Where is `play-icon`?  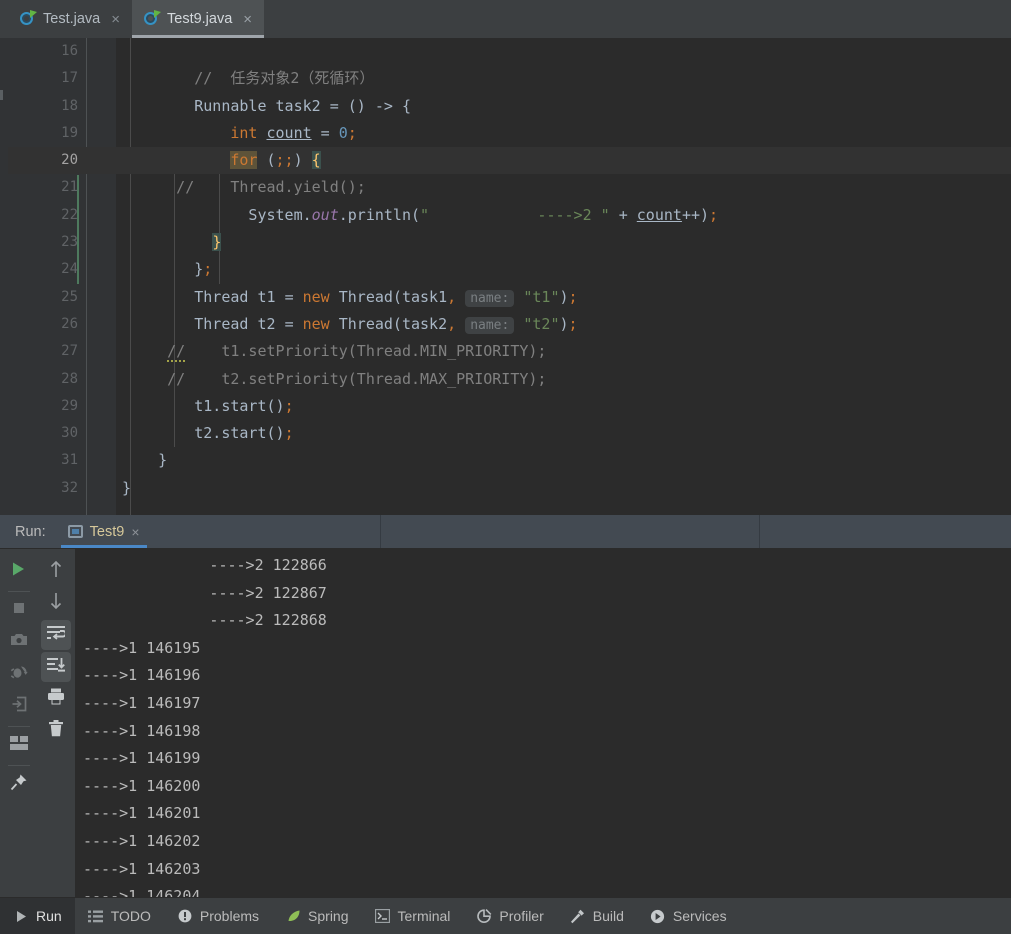 play-icon is located at coordinates (18, 571).